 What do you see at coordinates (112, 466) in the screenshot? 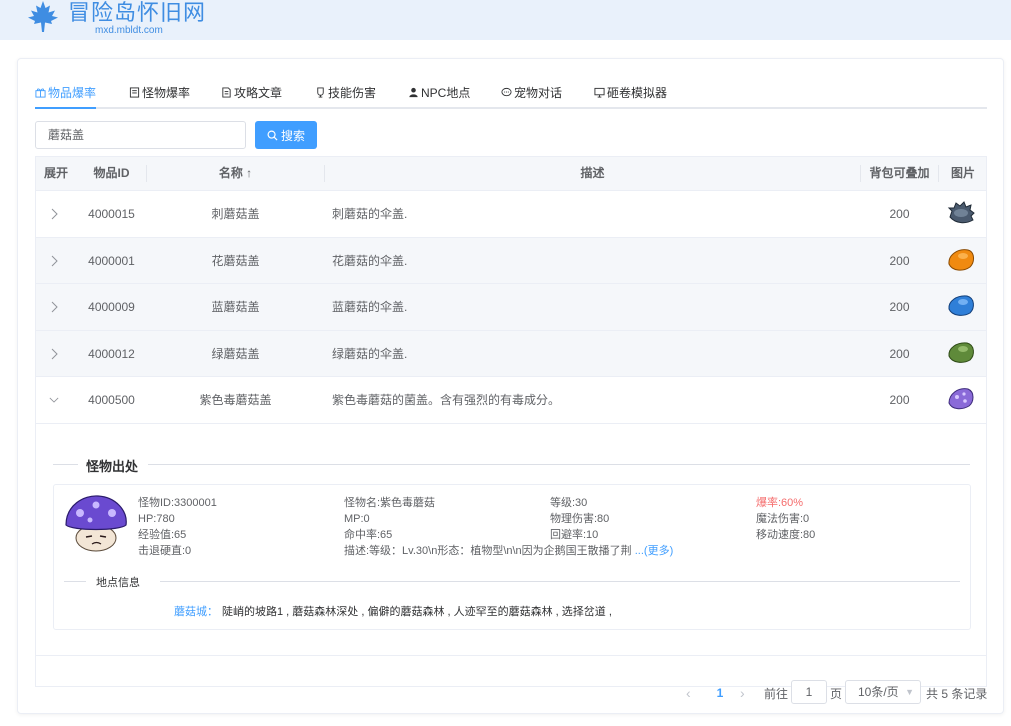
I see `monster-source-title: 怪物出处` at bounding box center [112, 466].